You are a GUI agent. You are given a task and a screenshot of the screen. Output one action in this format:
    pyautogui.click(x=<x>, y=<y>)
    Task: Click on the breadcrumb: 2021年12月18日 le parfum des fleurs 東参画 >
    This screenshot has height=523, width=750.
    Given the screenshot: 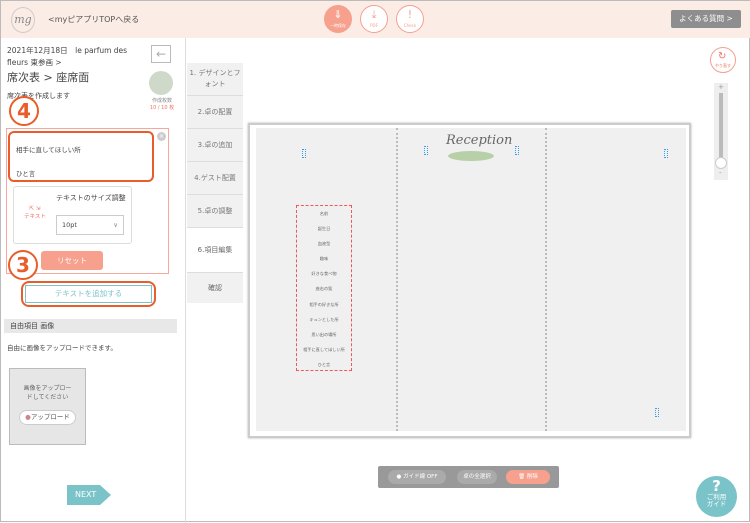 What is the action you would take?
    pyautogui.click(x=77, y=57)
    